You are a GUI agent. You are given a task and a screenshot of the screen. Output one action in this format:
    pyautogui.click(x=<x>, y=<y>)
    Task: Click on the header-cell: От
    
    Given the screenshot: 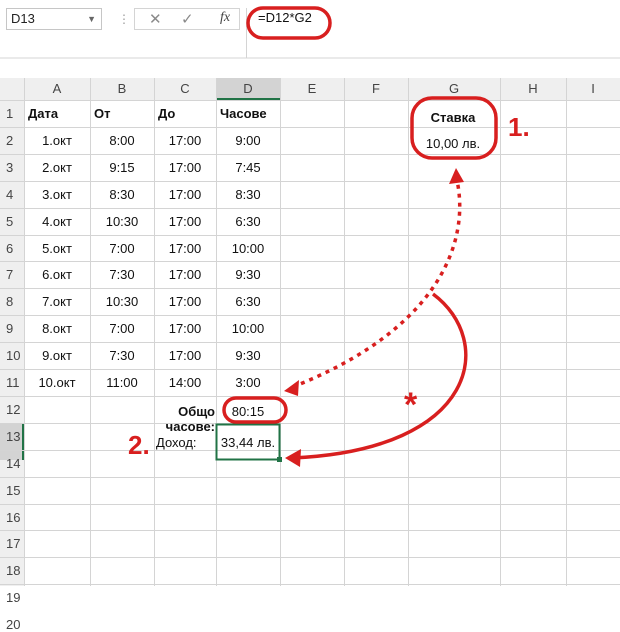 What is the action you would take?
    pyautogui.click(x=122, y=113)
    